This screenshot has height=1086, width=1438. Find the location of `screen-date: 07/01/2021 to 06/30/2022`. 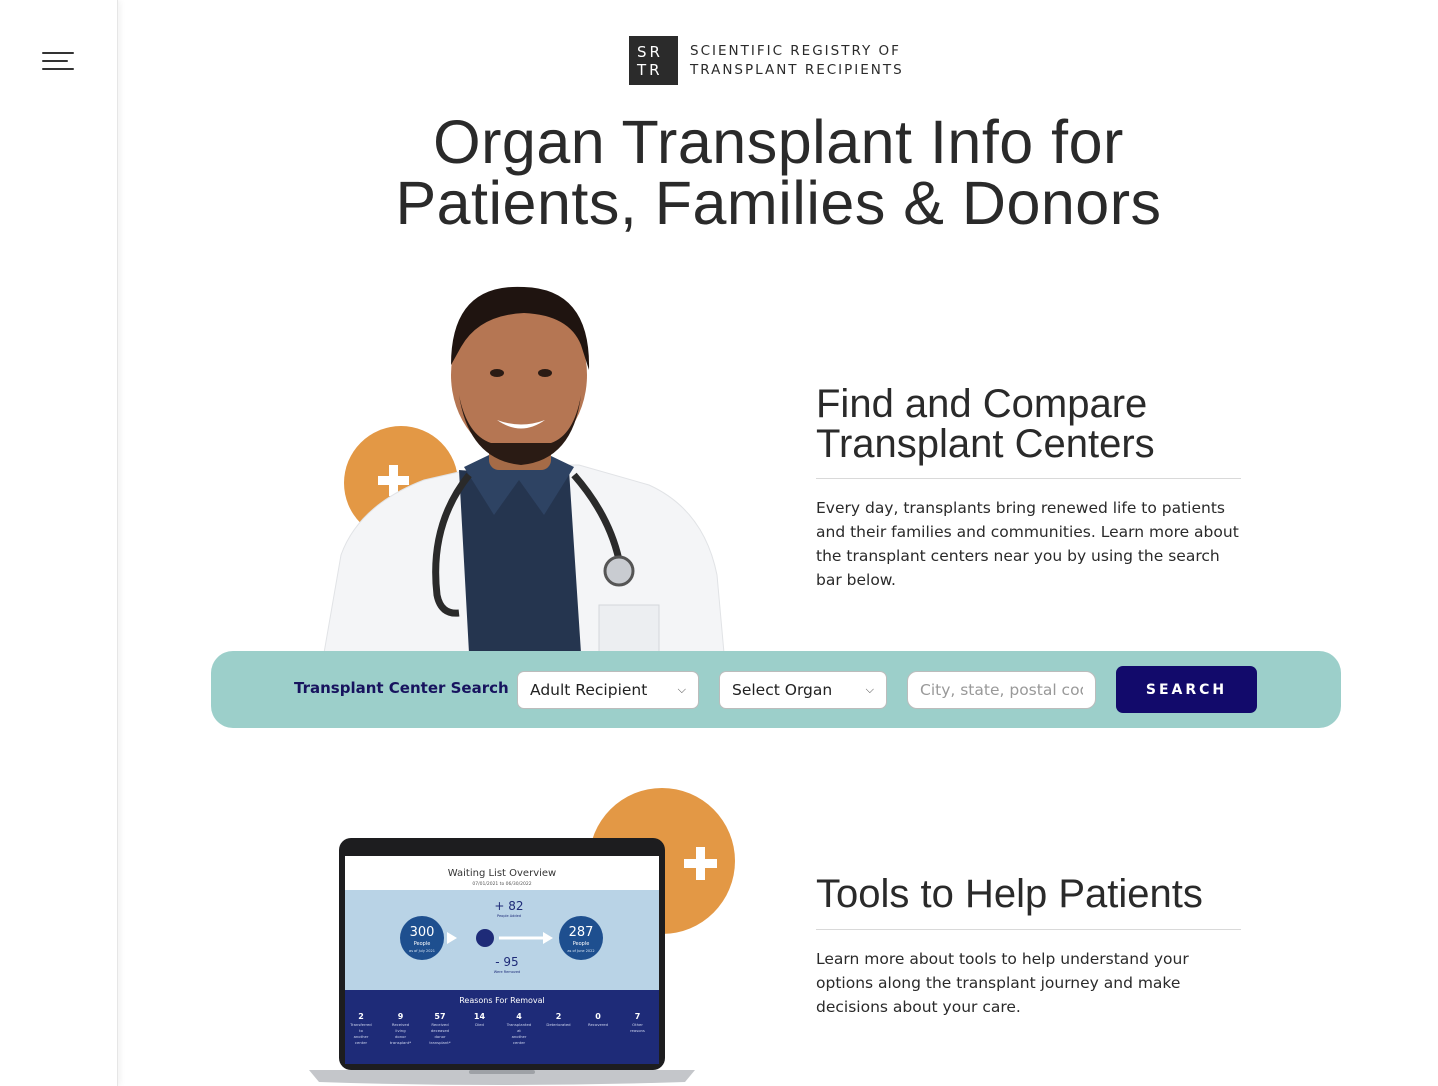

screen-date: 07/01/2021 to 06/30/2022 is located at coordinates (501, 884).